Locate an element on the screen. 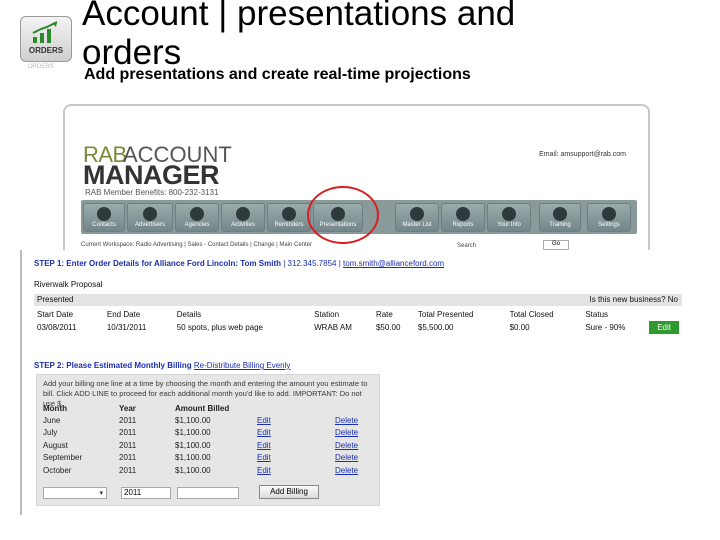  toolbar-agencies-button: Agencies is located at coordinates (197, 217).